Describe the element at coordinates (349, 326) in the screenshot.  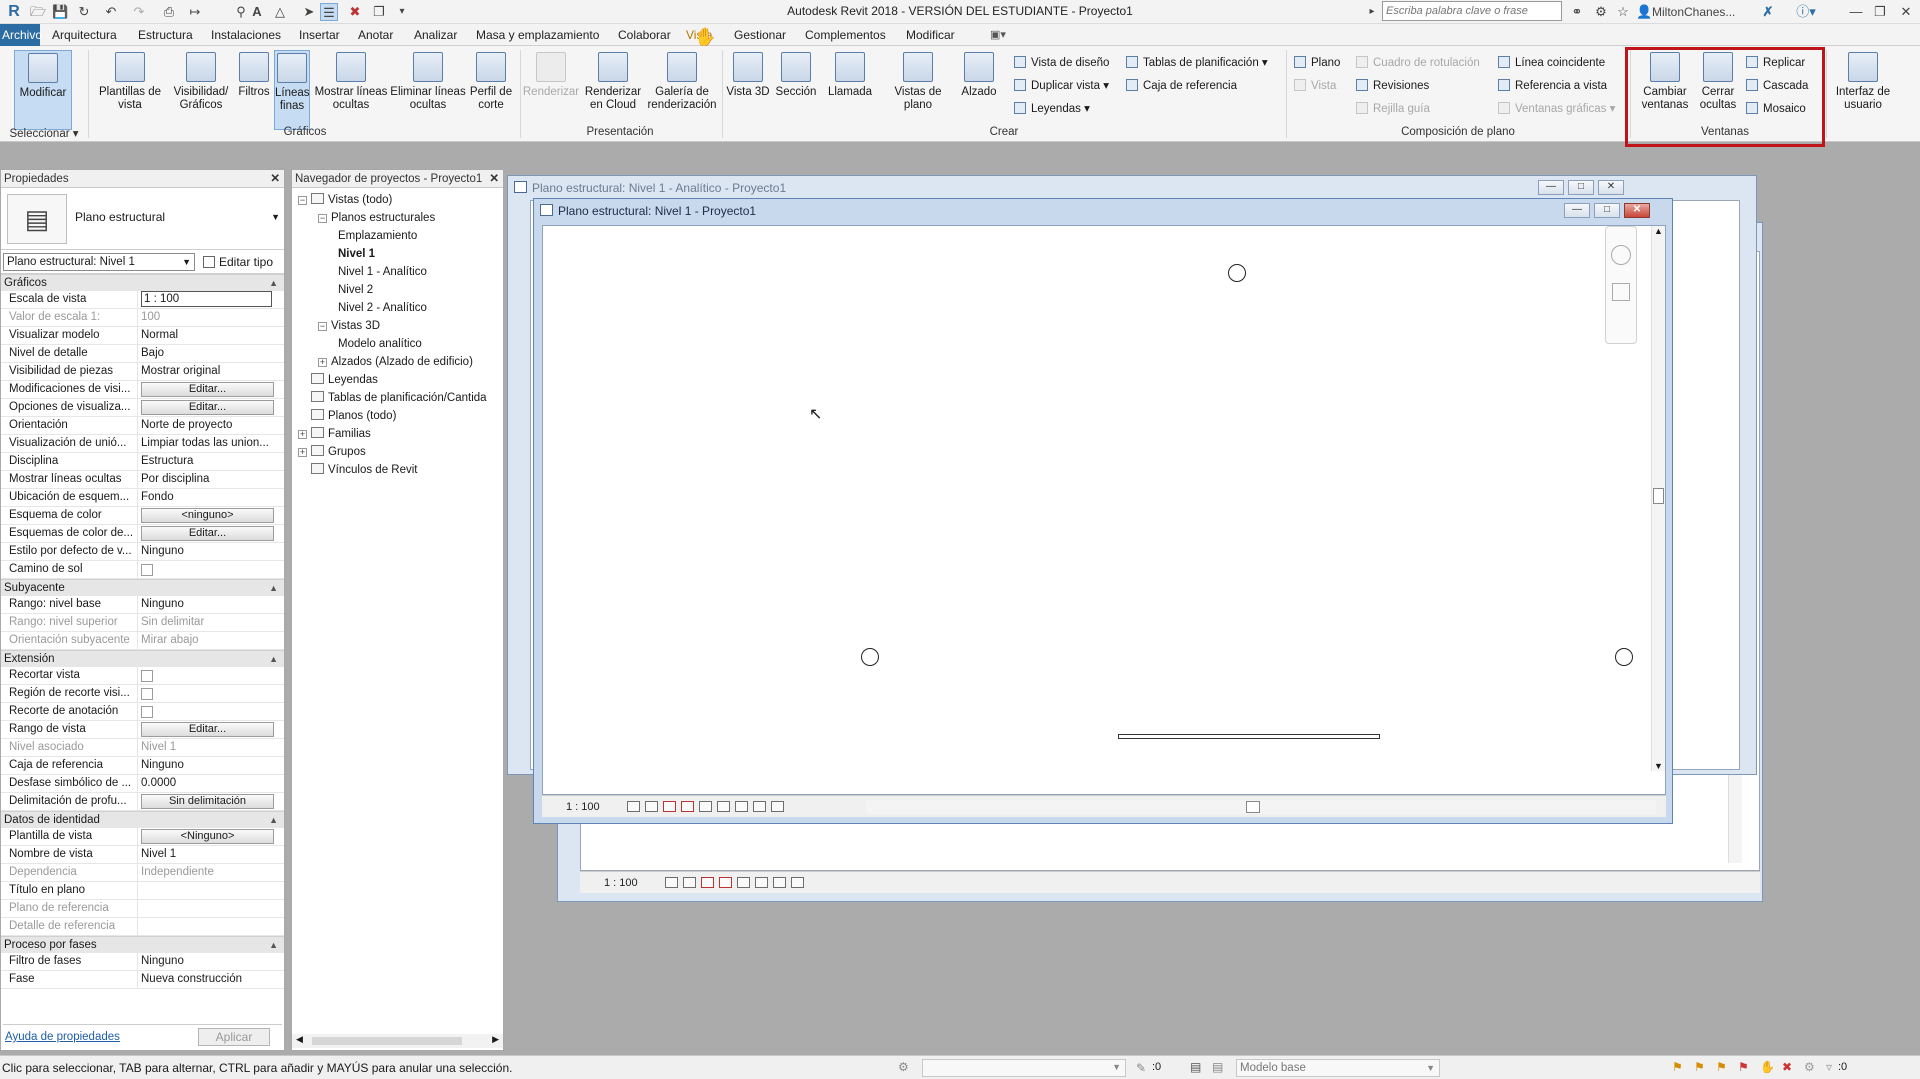
I see `browser-item: − Vistas 3D` at that location.